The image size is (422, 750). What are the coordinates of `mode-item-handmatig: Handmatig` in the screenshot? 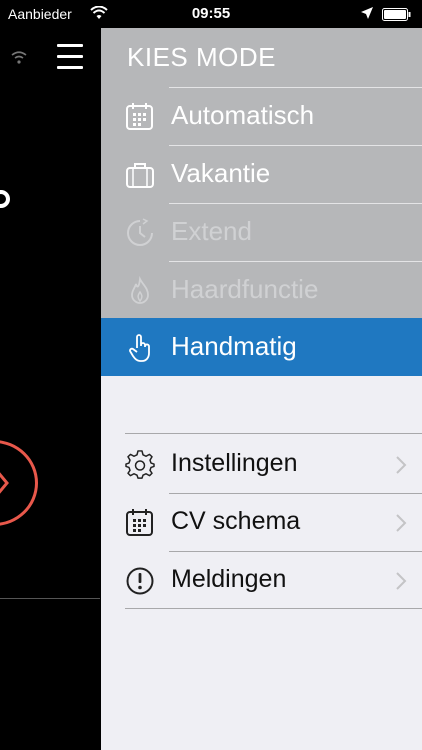 It's located at (261, 347).